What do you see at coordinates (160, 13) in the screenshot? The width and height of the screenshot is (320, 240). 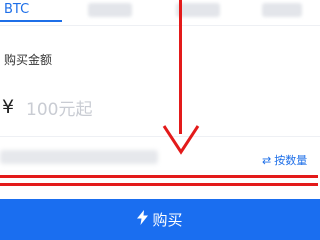 I see `coin-tabs: BTC` at bounding box center [160, 13].